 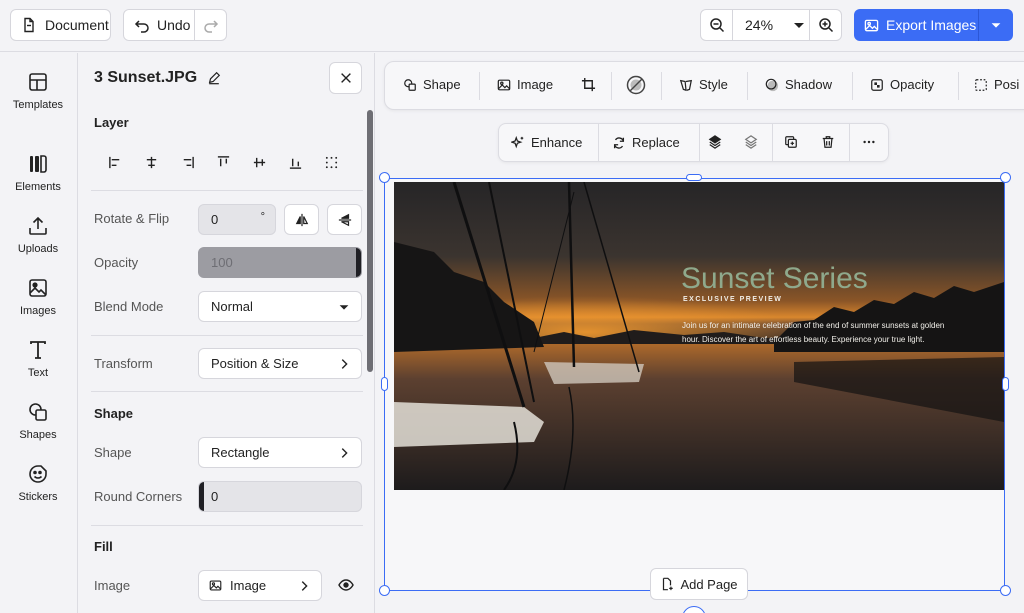 What do you see at coordinates (751, 142) in the screenshot?
I see `send-backward-button` at bounding box center [751, 142].